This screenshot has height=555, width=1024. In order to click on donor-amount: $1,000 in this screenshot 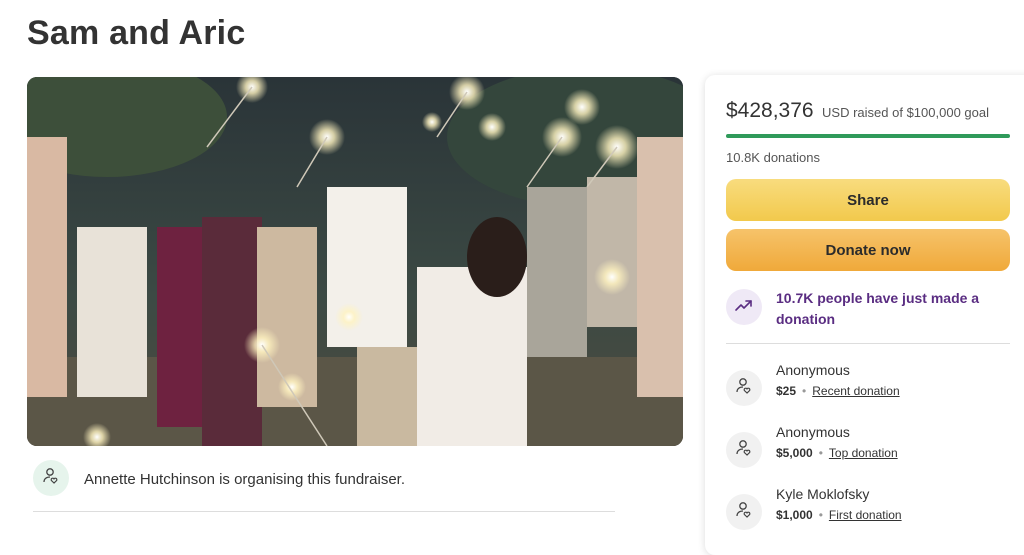, I will do `click(794, 515)`.